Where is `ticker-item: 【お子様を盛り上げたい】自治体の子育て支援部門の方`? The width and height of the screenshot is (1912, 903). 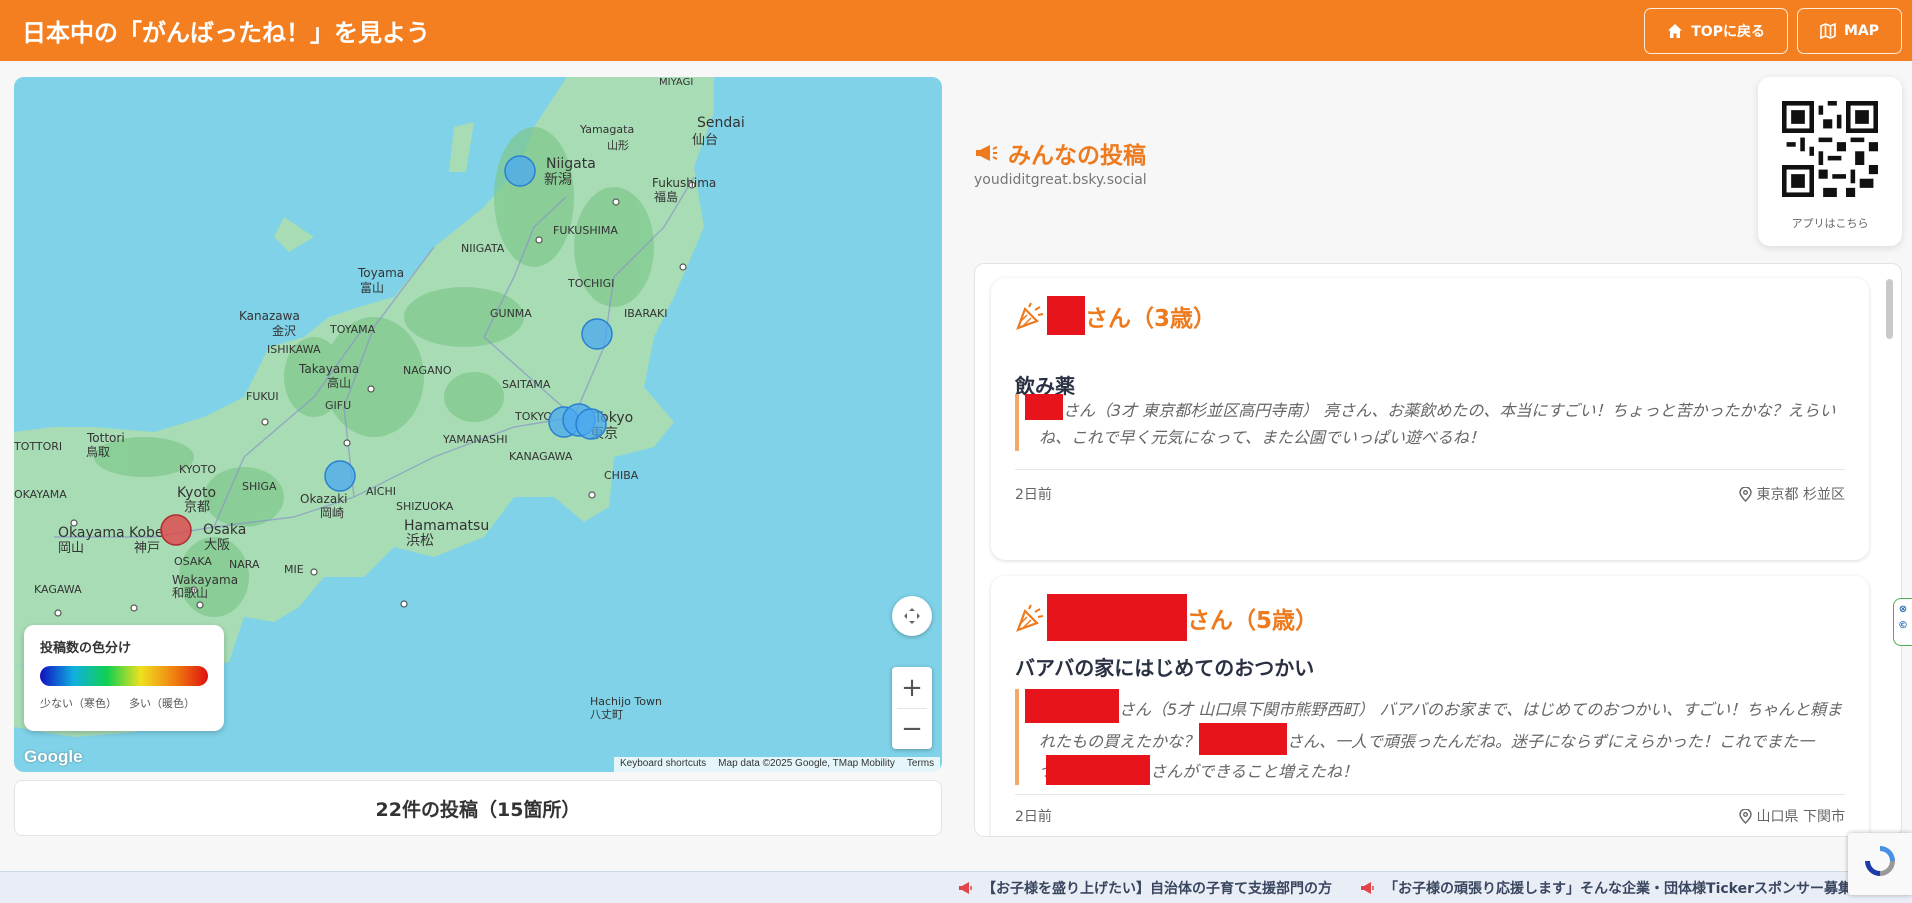 ticker-item: 【お子様を盛り上げたい】自治体の子育て支援部門の方 is located at coordinates (1145, 888).